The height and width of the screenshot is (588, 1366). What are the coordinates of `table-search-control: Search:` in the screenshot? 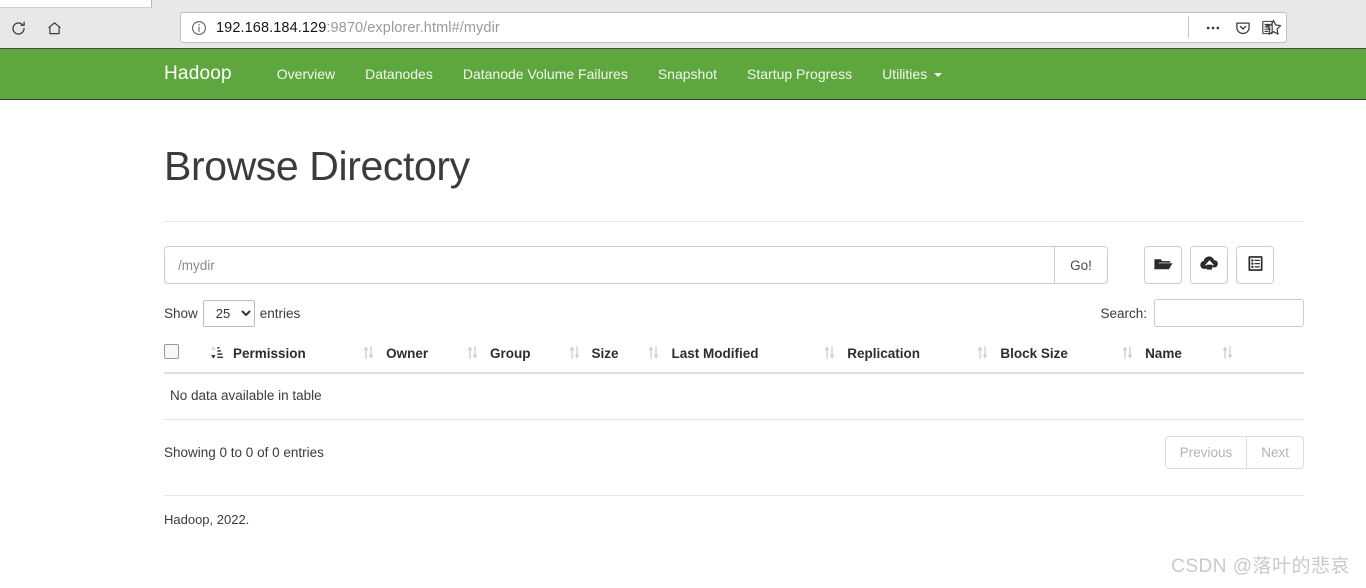 It's located at (1202, 313).